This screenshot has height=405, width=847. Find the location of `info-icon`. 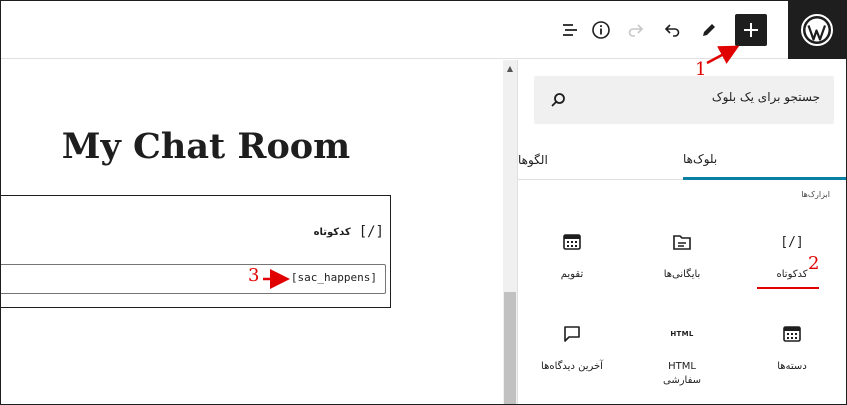

info-icon is located at coordinates (601, 30).